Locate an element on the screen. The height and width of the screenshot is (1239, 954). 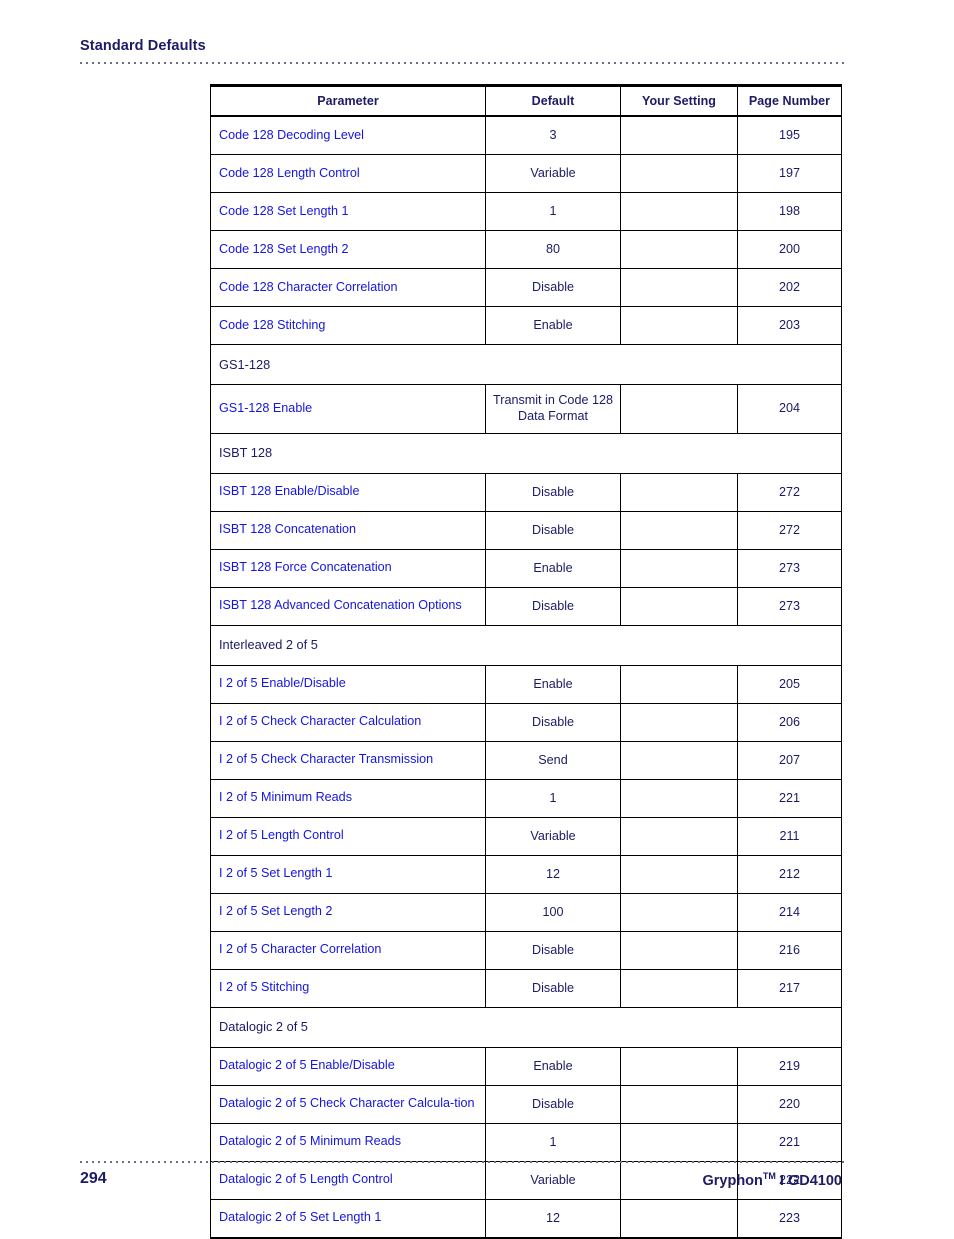
parameter-link: Code 128 Stitching is located at coordinates (348, 325).